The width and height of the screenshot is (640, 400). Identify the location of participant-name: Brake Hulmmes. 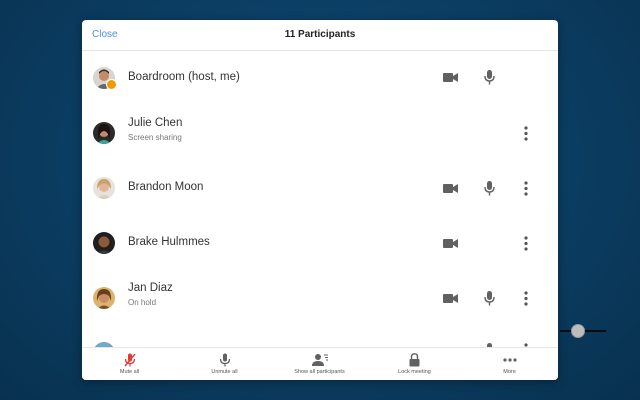
(169, 242).